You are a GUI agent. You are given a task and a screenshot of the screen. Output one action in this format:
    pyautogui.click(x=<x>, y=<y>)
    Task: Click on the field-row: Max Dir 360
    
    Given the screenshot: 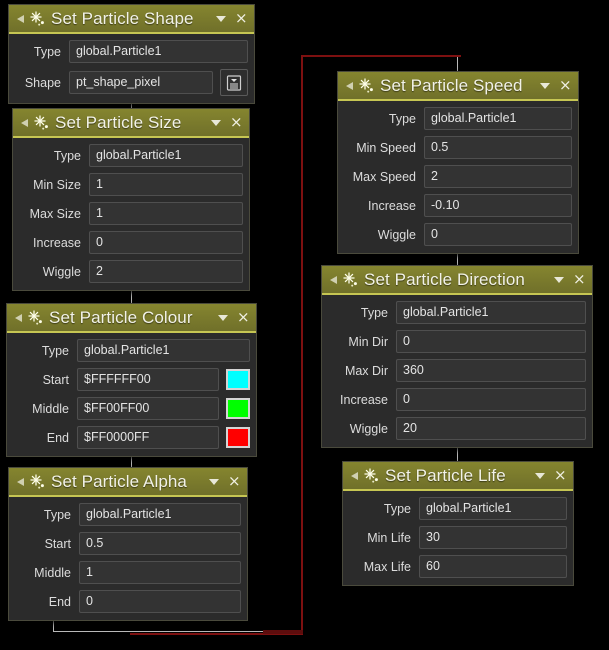 What is the action you would take?
    pyautogui.click(x=457, y=370)
    